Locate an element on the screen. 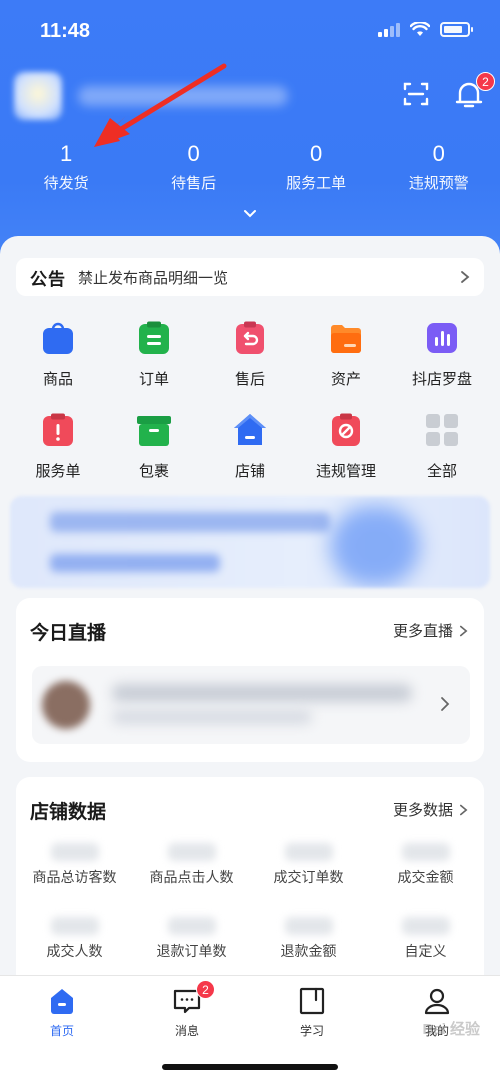 The width and height of the screenshot is (500, 1082). scan-icon is located at coordinates (416, 94).